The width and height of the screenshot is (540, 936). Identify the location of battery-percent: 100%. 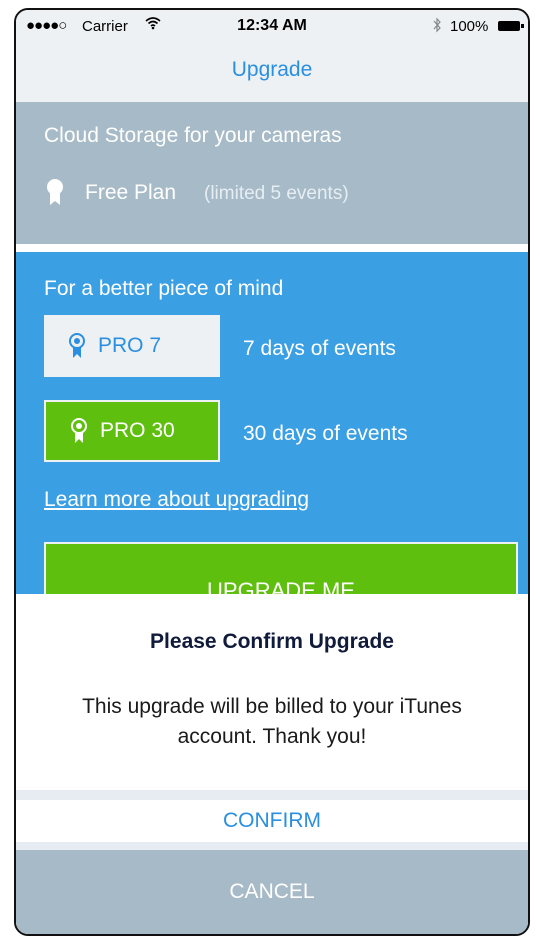
(469, 26).